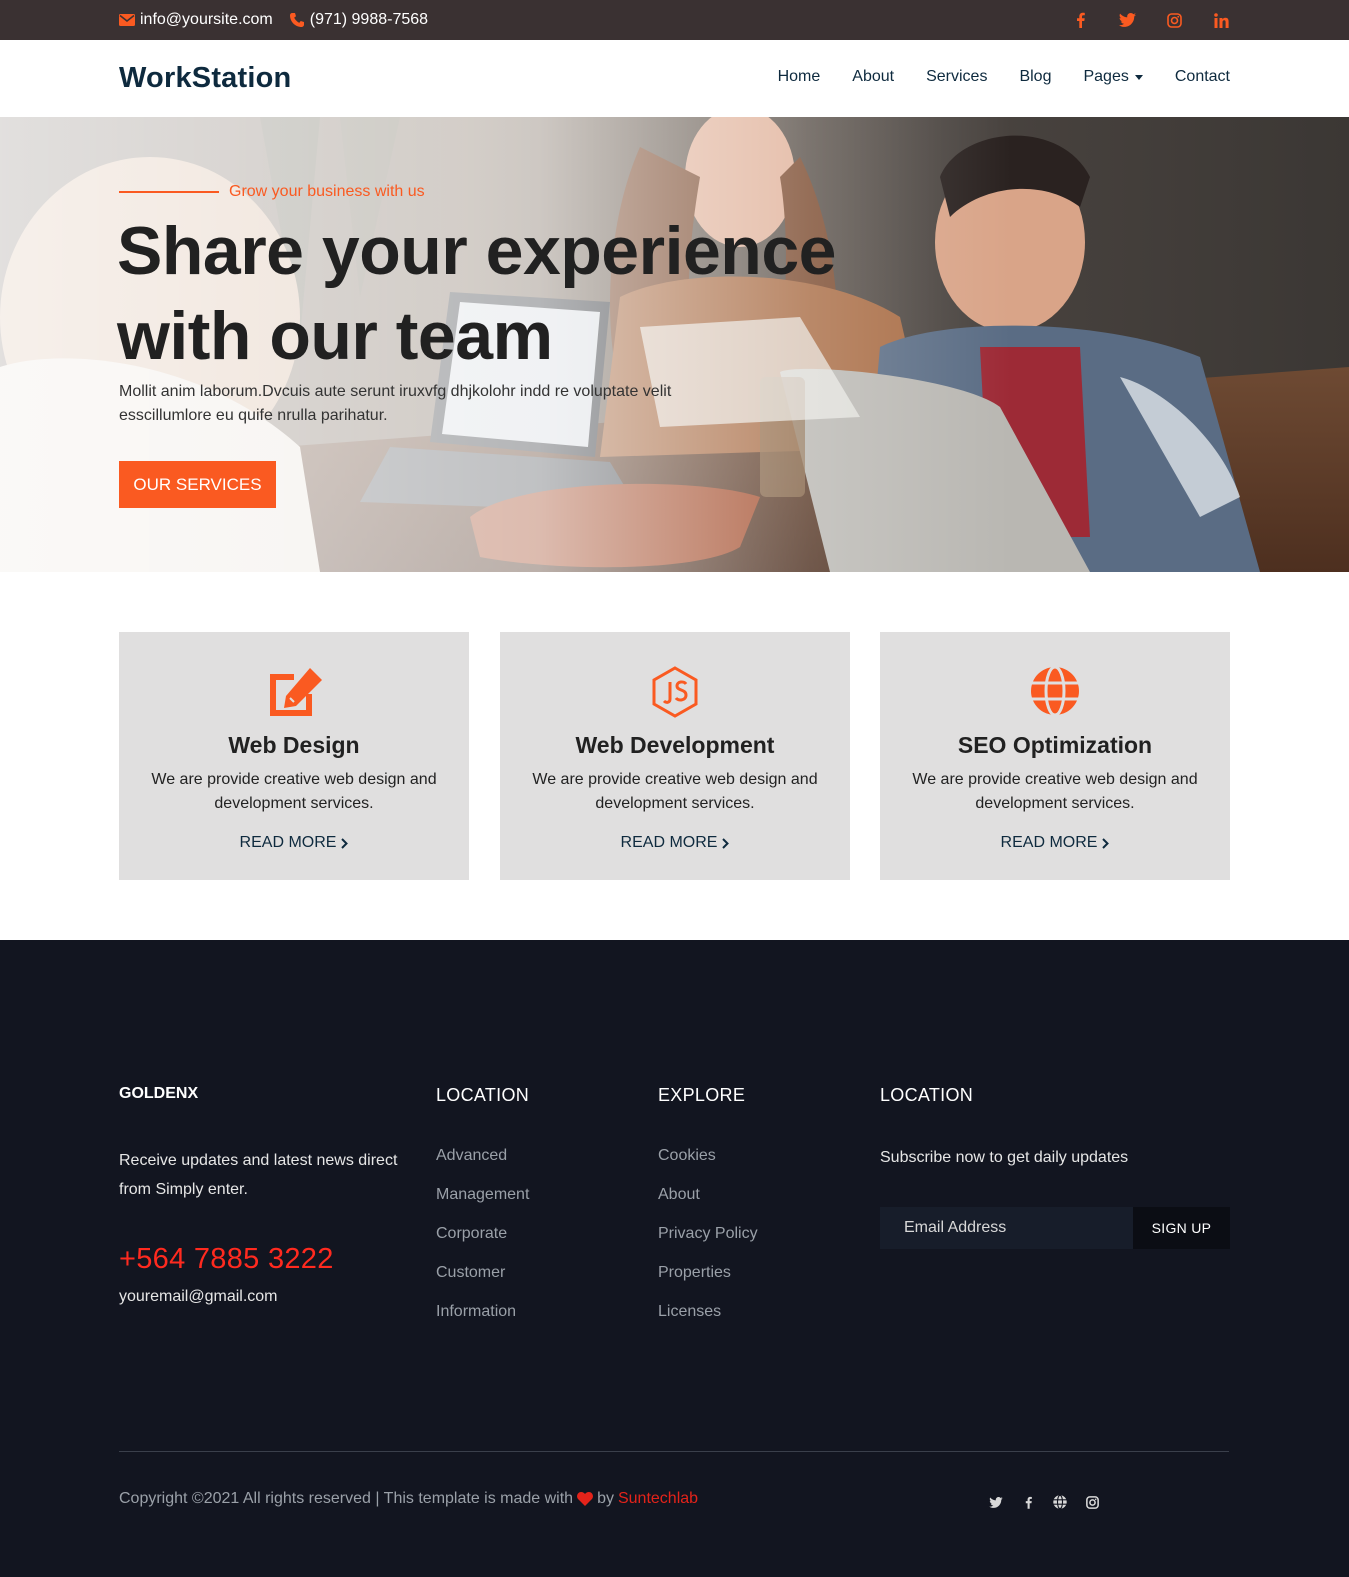 The width and height of the screenshot is (1349, 1577). I want to click on top-email-text: info@yoursite.com, so click(206, 19).